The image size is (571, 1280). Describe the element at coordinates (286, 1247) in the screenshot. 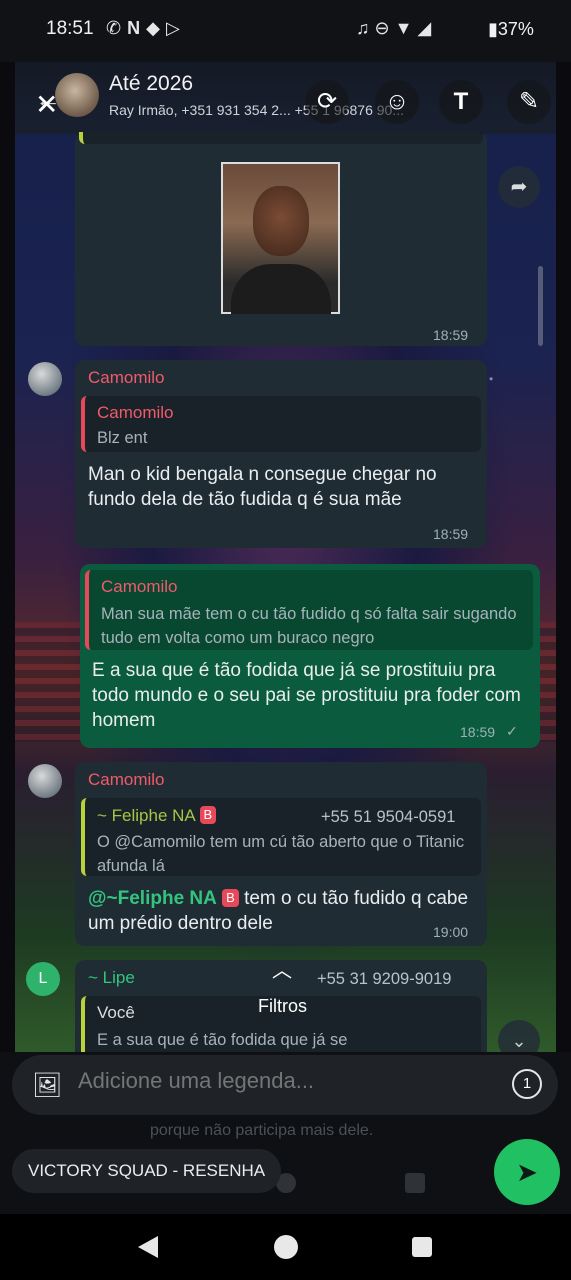

I see `nav-home-icon` at that location.